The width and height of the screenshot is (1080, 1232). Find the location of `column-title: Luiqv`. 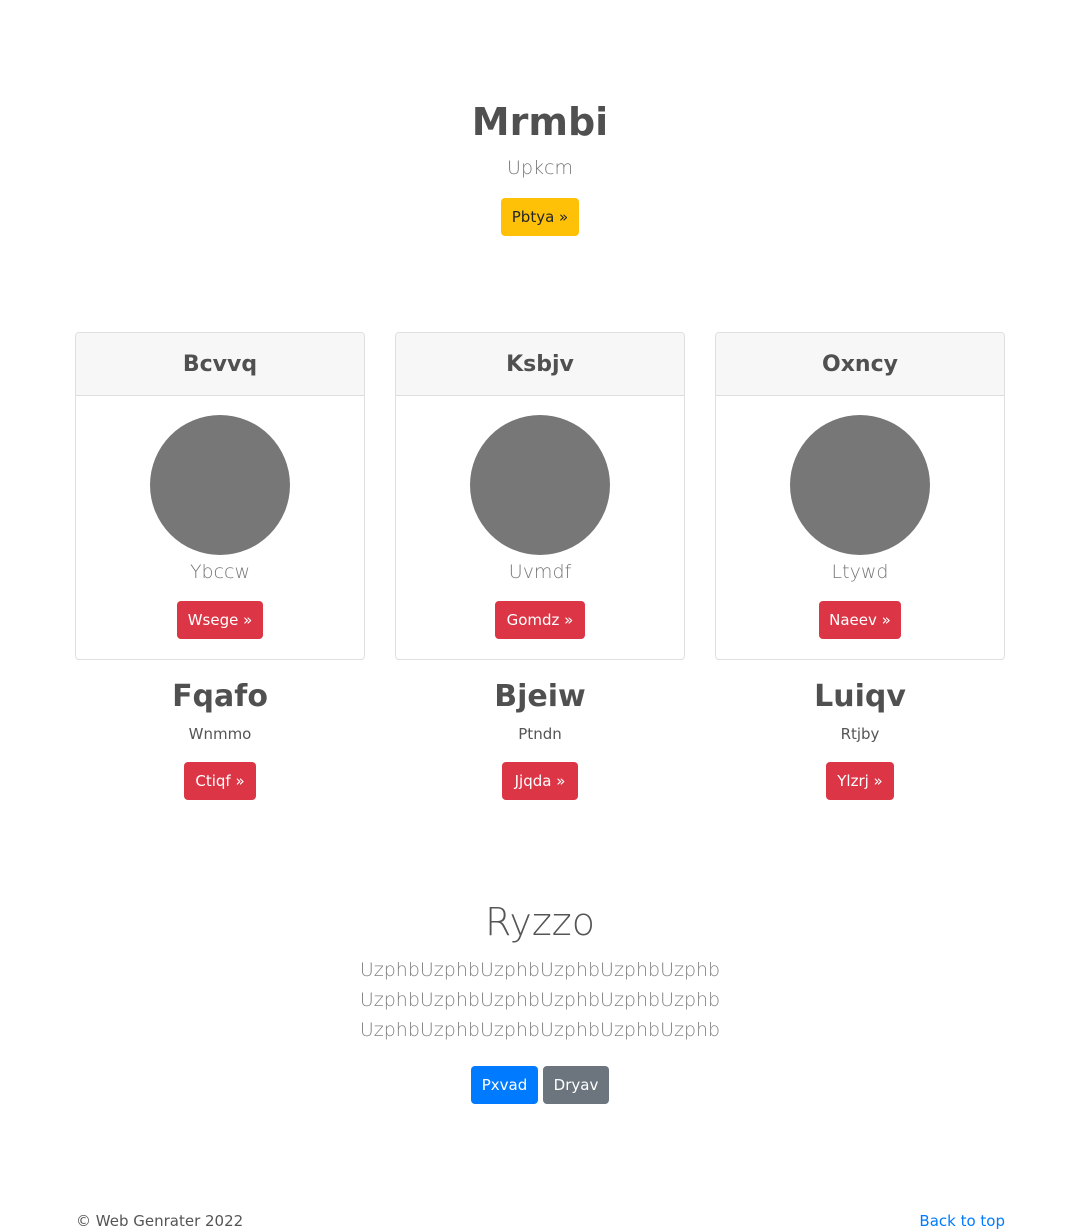

column-title: Luiqv is located at coordinates (860, 696).